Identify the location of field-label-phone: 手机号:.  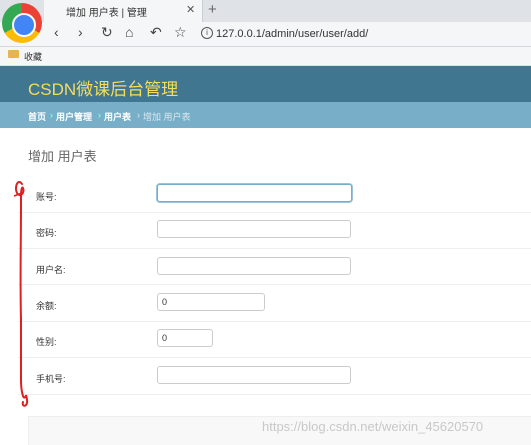
(51, 379).